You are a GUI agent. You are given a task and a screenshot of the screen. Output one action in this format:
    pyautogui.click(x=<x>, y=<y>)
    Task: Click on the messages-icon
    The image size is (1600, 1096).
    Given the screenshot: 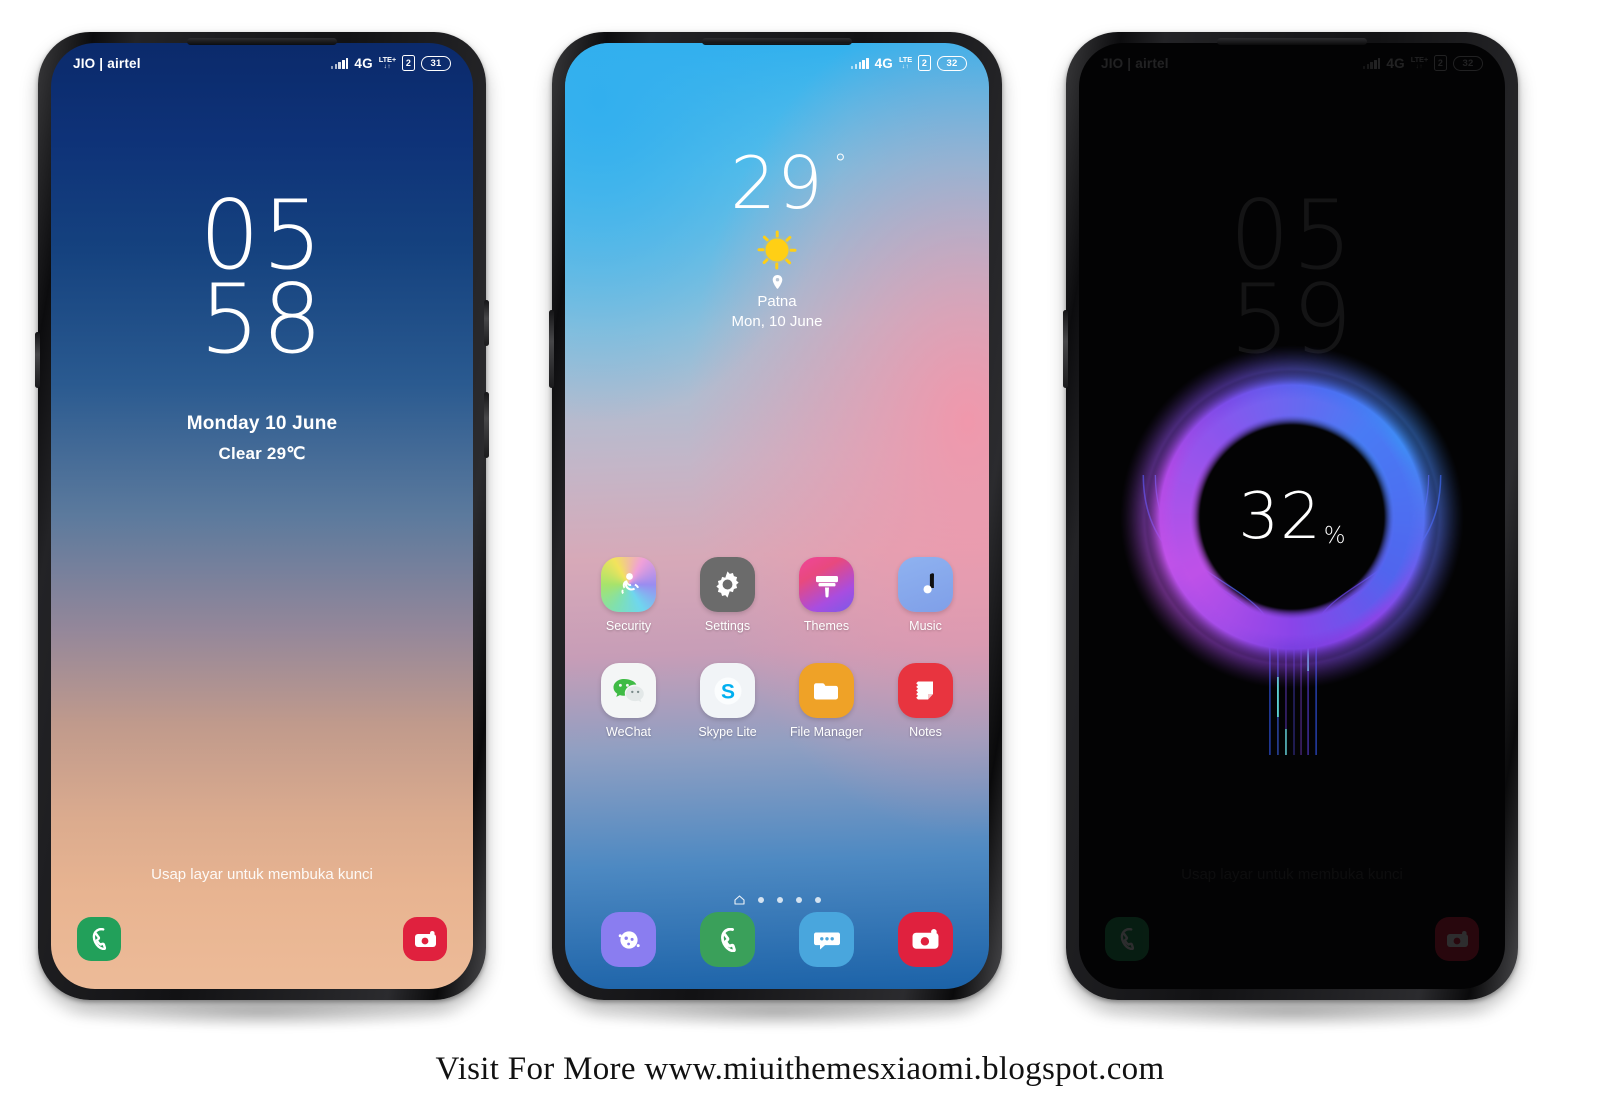 What is the action you would take?
    pyautogui.click(x=826, y=939)
    